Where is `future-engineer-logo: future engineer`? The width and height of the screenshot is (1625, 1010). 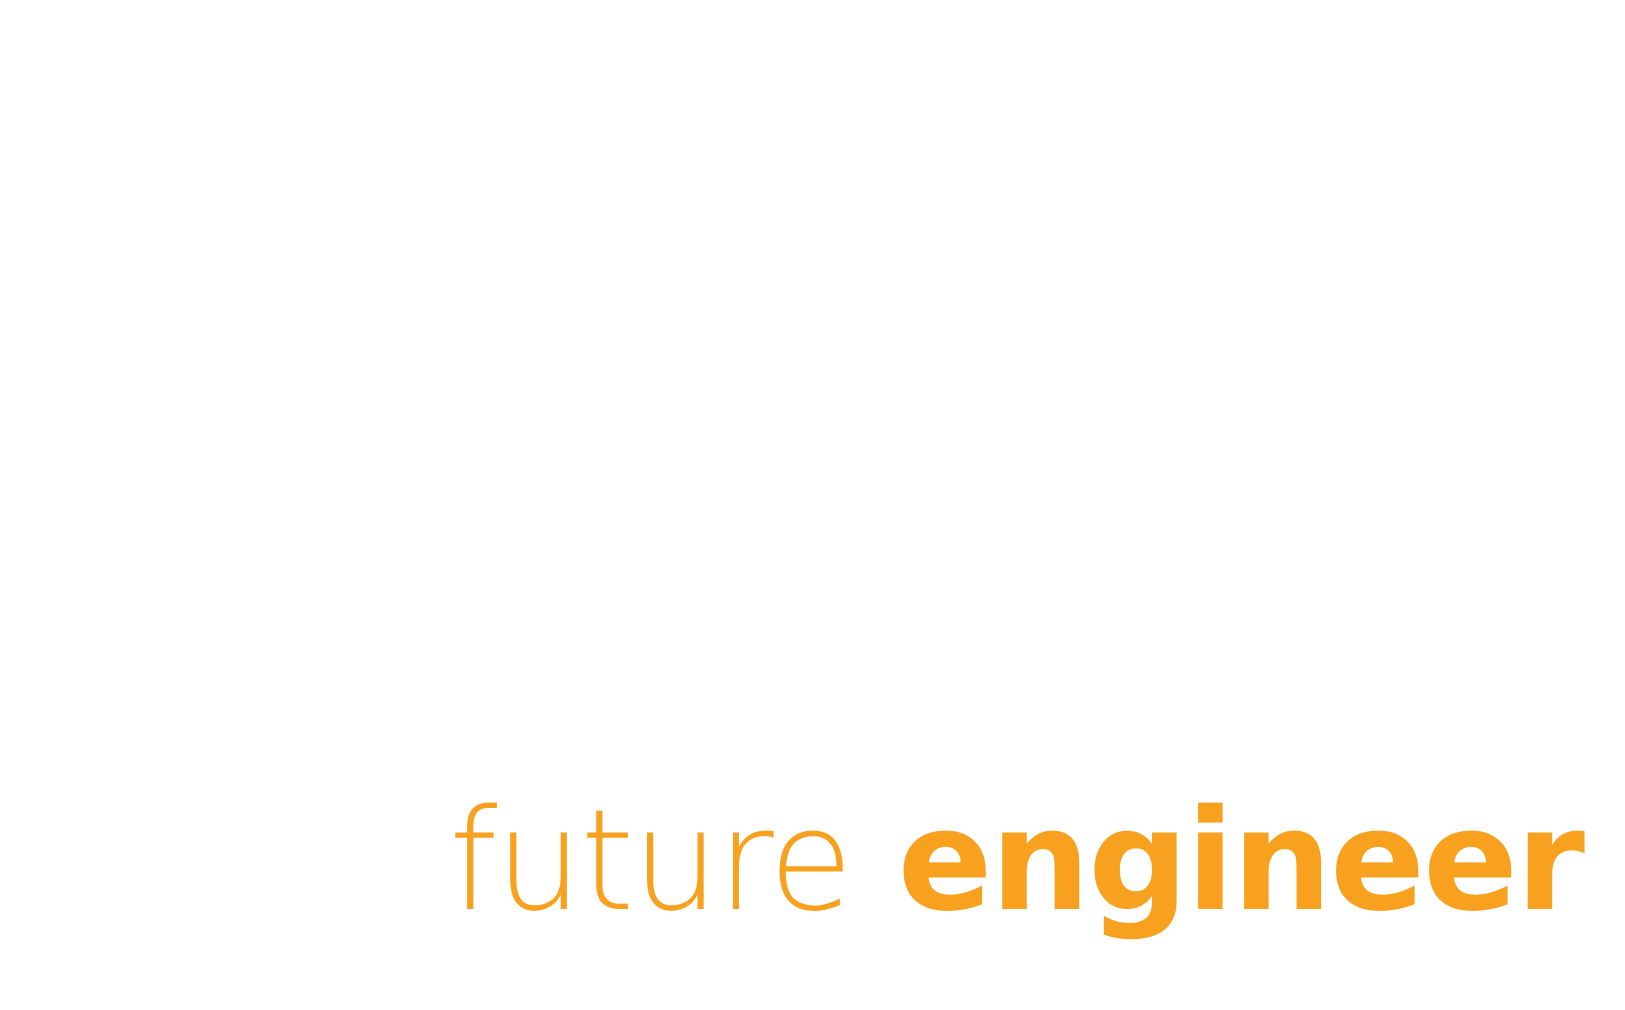
future-engineer-logo: future engineer is located at coordinates (1015, 861).